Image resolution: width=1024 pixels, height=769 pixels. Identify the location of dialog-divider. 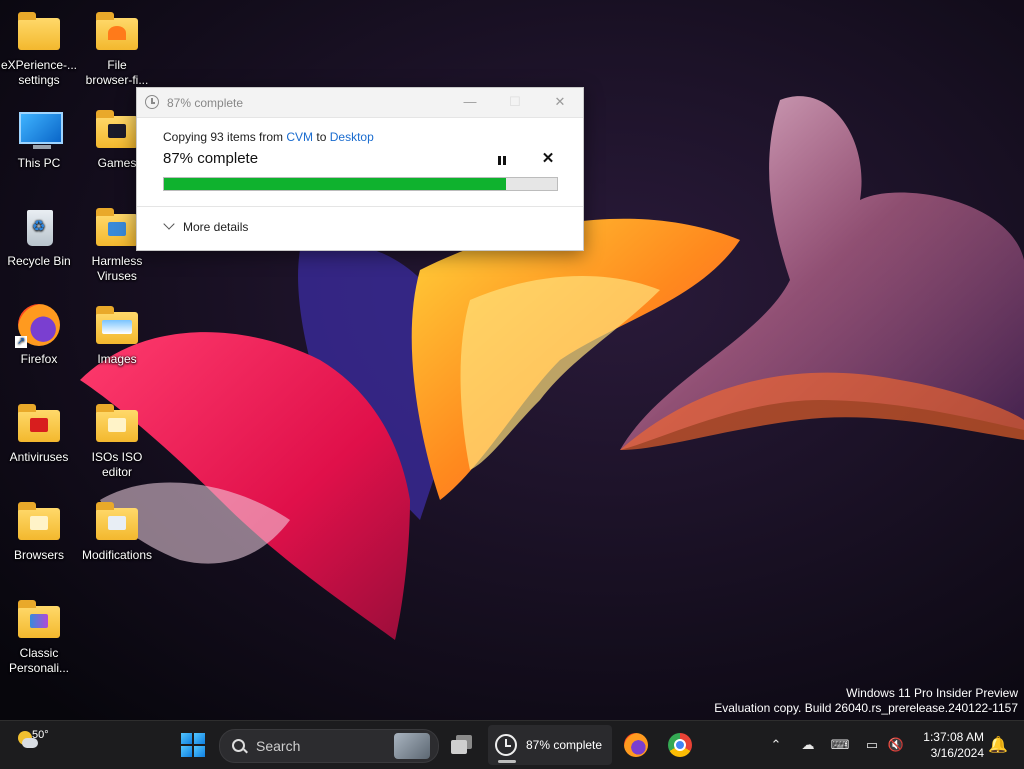
(360, 206).